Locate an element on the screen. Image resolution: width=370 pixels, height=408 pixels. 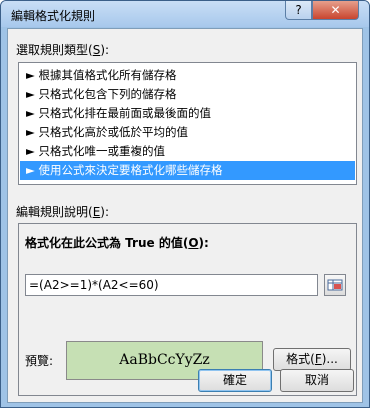
rule-type-item: ► 只格式化高於或低於平均的值 is located at coordinates (187, 132).